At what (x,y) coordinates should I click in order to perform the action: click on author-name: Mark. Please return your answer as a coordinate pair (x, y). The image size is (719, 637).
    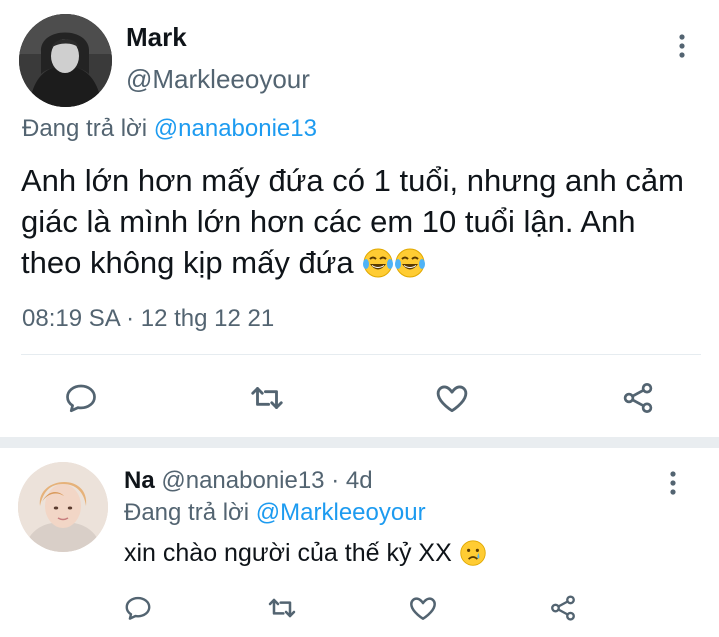
    Looking at the image, I should click on (156, 37).